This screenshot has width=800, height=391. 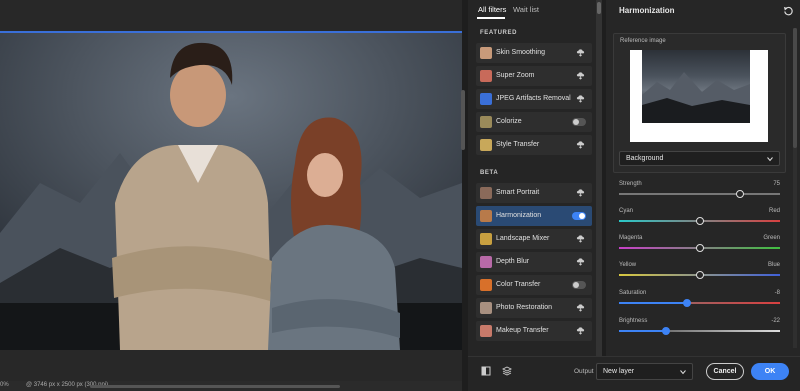 I want to click on reference-image-thumbnail, so click(x=696, y=86).